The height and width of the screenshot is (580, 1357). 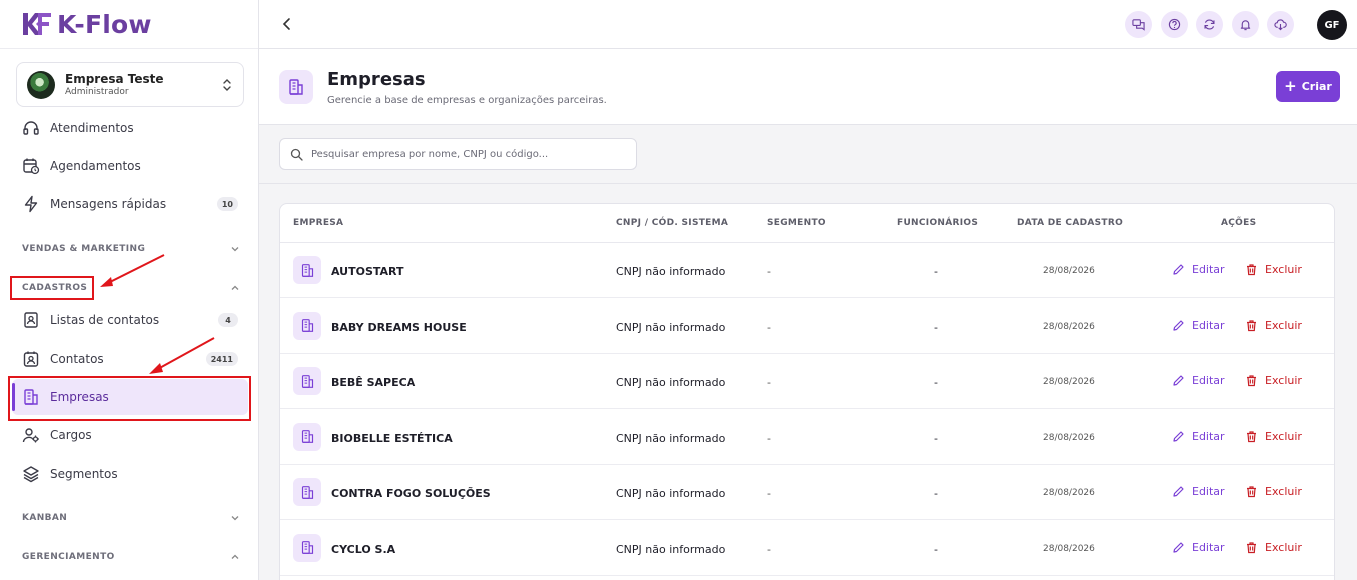 What do you see at coordinates (411, 493) in the screenshot?
I see `company-name-cell: CONTRA FOGO SOLUÇÕES` at bounding box center [411, 493].